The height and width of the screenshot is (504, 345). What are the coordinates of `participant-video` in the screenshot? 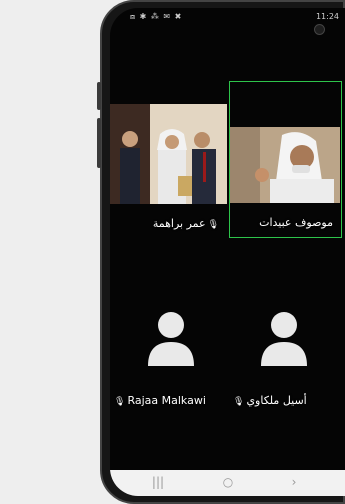 It's located at (285, 165).